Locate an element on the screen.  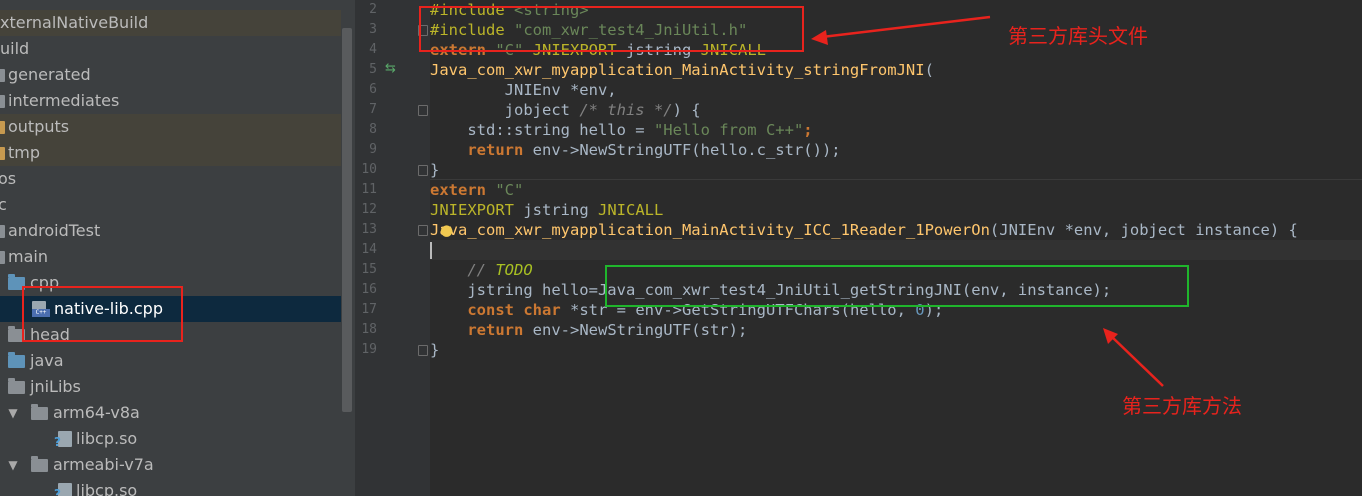
arrow-to-method is located at coordinates (1137, 361).